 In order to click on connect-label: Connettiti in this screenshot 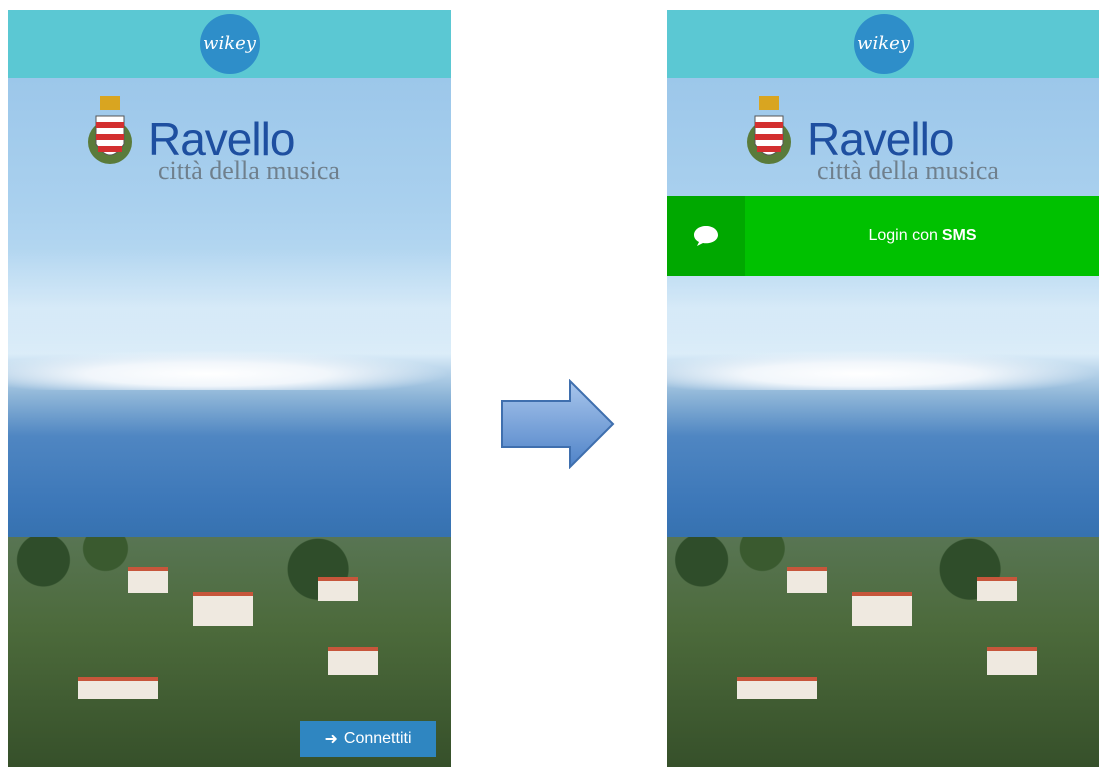, I will do `click(377, 738)`.